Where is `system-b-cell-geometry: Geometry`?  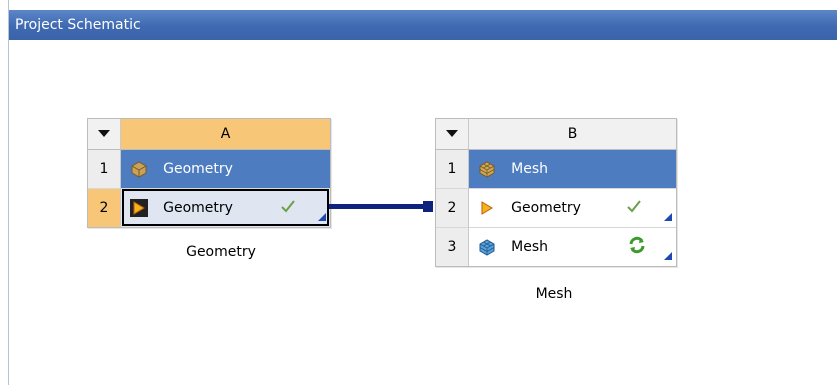
system-b-cell-geometry: Geometry is located at coordinates (572, 207).